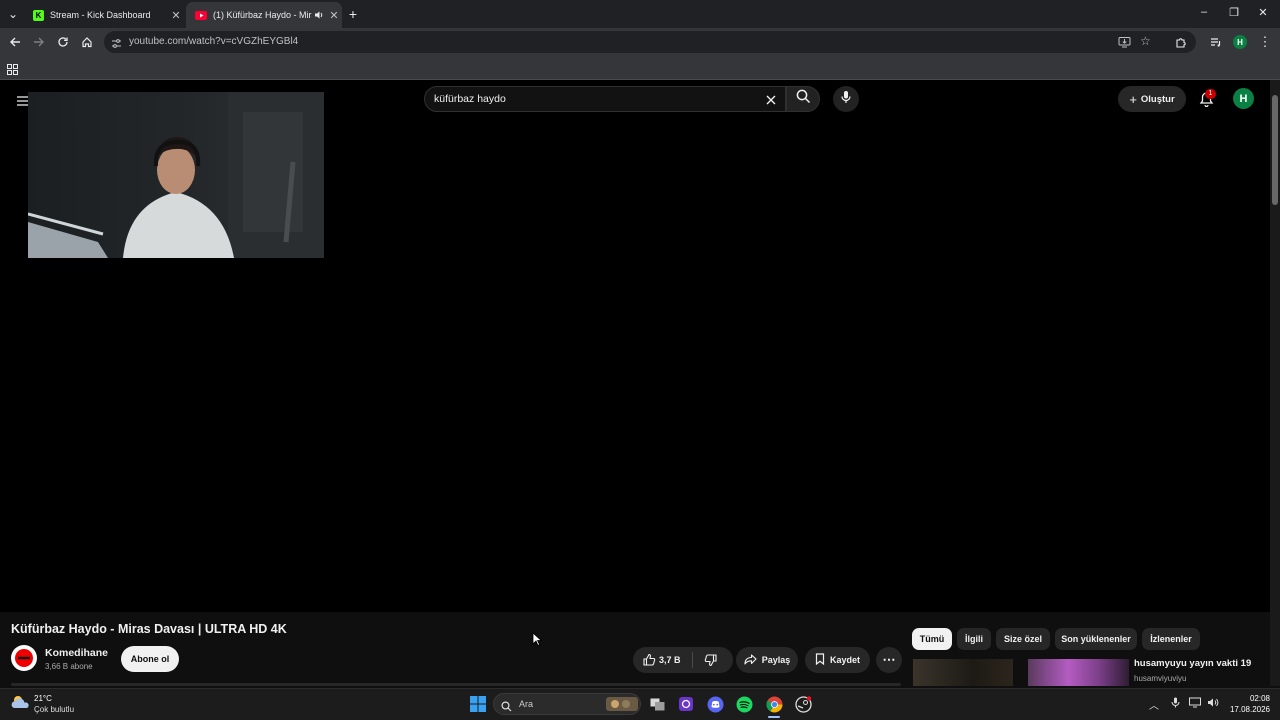  I want to click on weather-temperature: 21°C, so click(43, 698).